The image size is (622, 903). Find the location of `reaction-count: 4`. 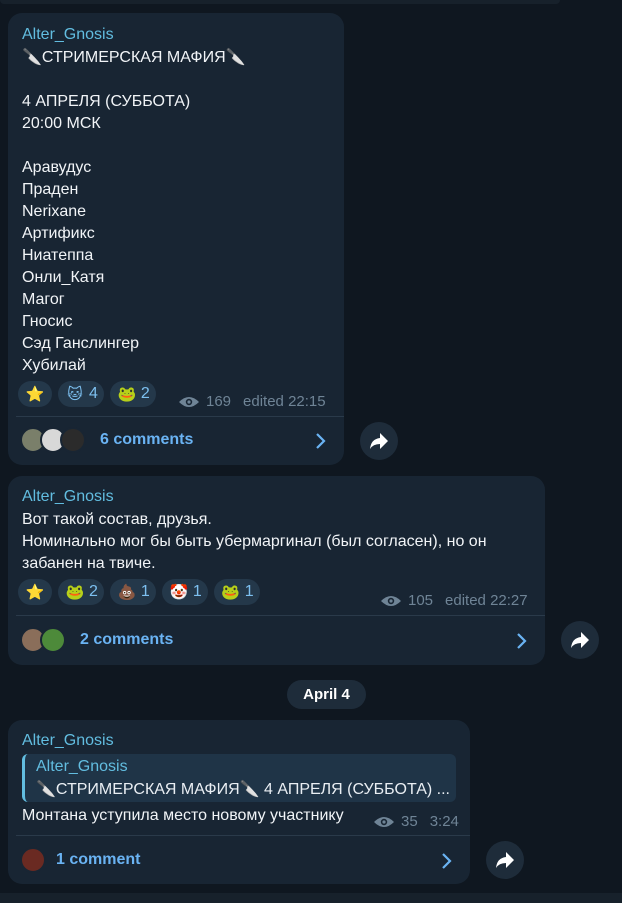

reaction-count: 4 is located at coordinates (93, 393).